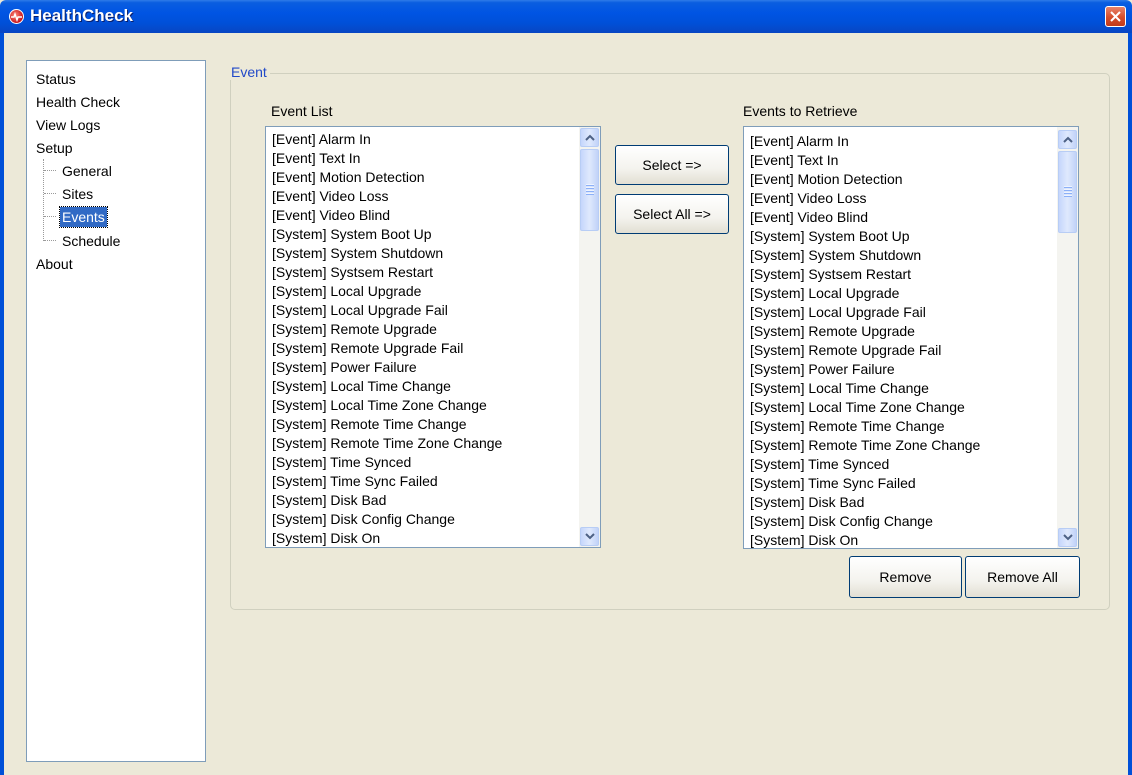 The width and height of the screenshot is (1132, 775). I want to click on tree-item-setup: Setup, so click(54, 148).